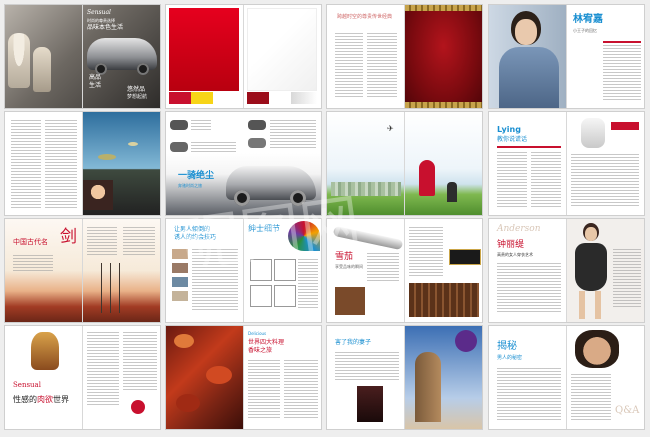  What do you see at coordinates (196, 176) in the screenshot?
I see `headline: 一骑绝尘` at bounding box center [196, 176].